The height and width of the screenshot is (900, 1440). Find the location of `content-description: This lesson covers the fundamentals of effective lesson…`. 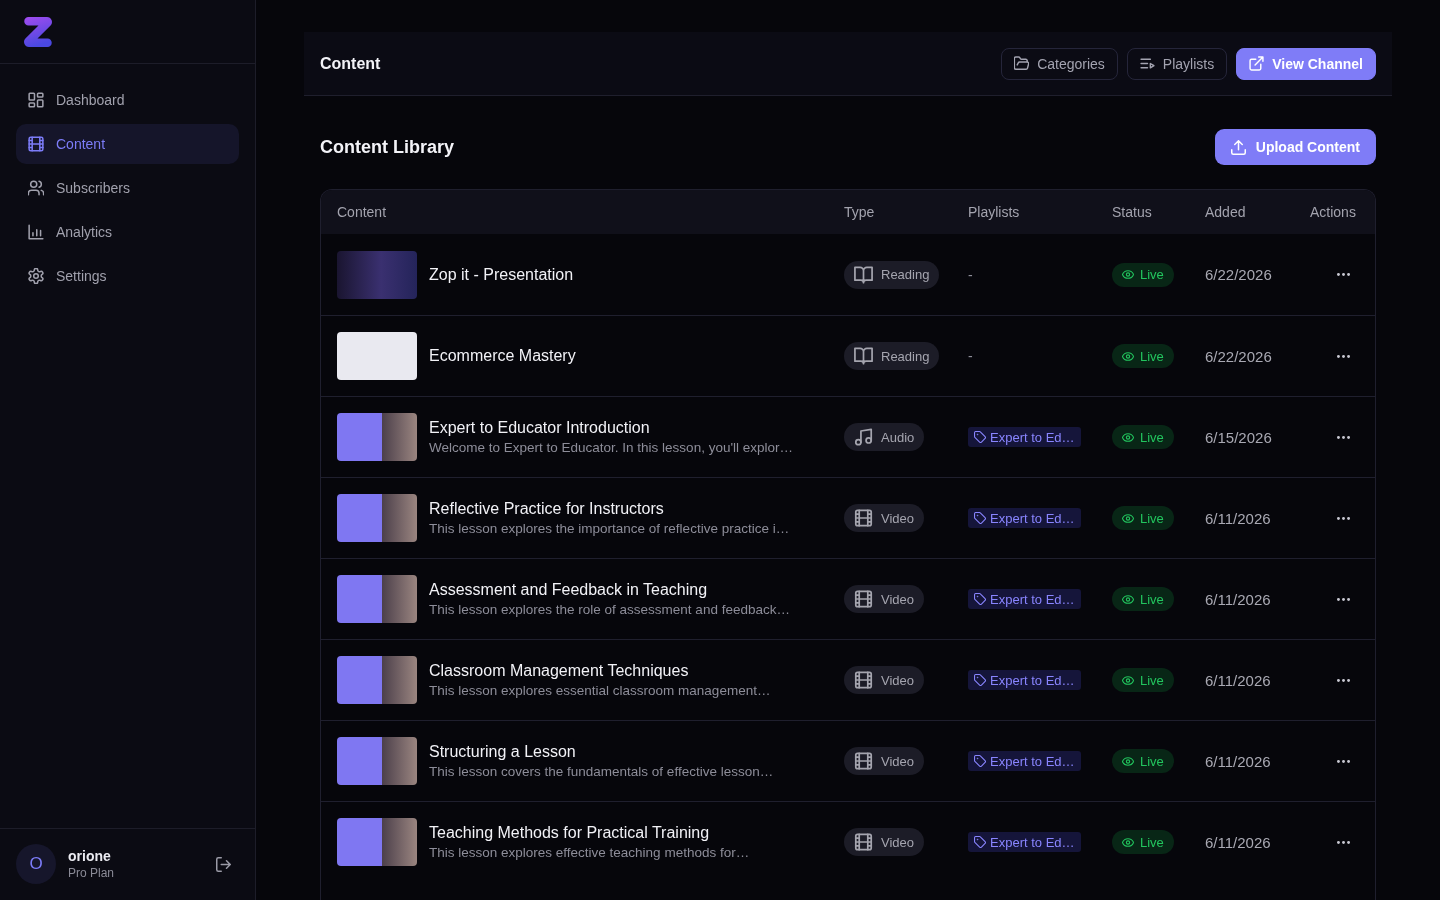

content-description: This lesson covers the fundamentals of effective lesson… is located at coordinates (601, 771).